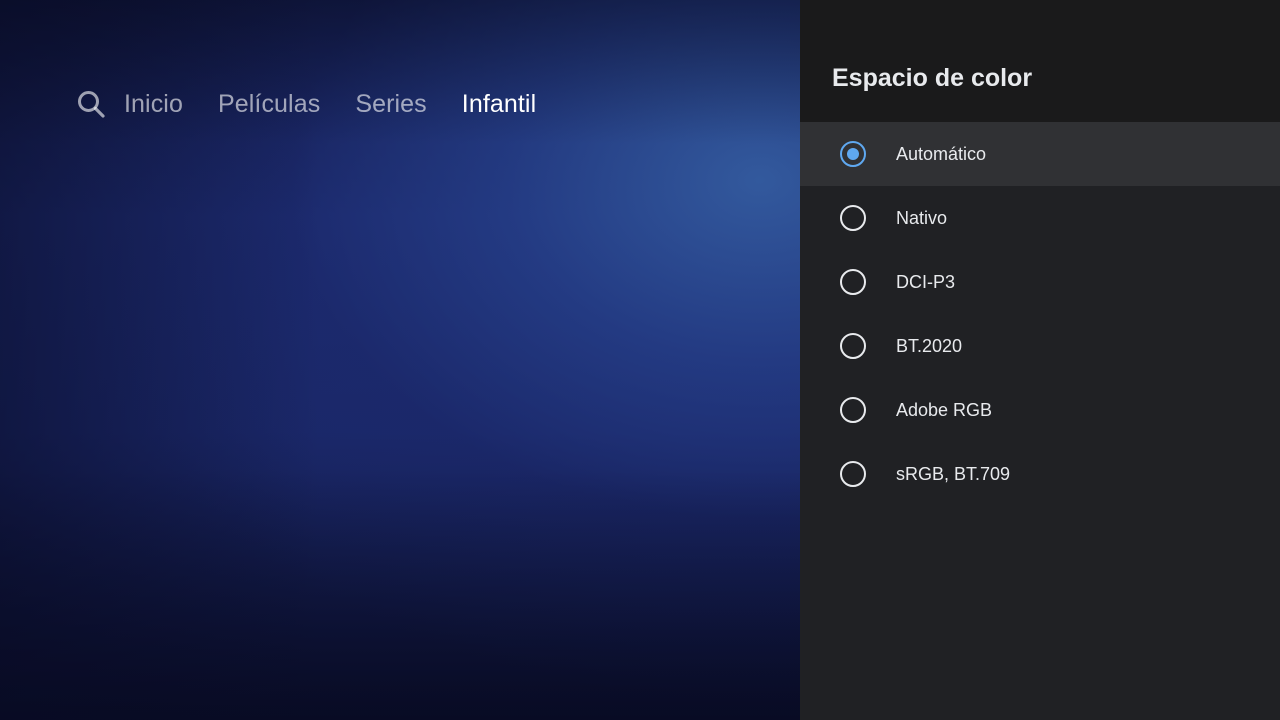 The width and height of the screenshot is (1280, 720). What do you see at coordinates (1040, 346) in the screenshot?
I see `option-bt2020: BT.2020` at bounding box center [1040, 346].